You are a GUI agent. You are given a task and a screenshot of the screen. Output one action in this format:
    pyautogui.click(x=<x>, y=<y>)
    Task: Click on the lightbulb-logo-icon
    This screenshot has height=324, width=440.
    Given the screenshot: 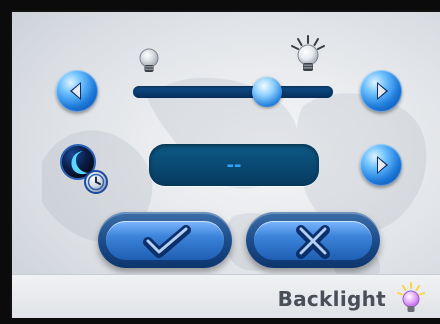 What is the action you would take?
    pyautogui.click(x=411, y=297)
    